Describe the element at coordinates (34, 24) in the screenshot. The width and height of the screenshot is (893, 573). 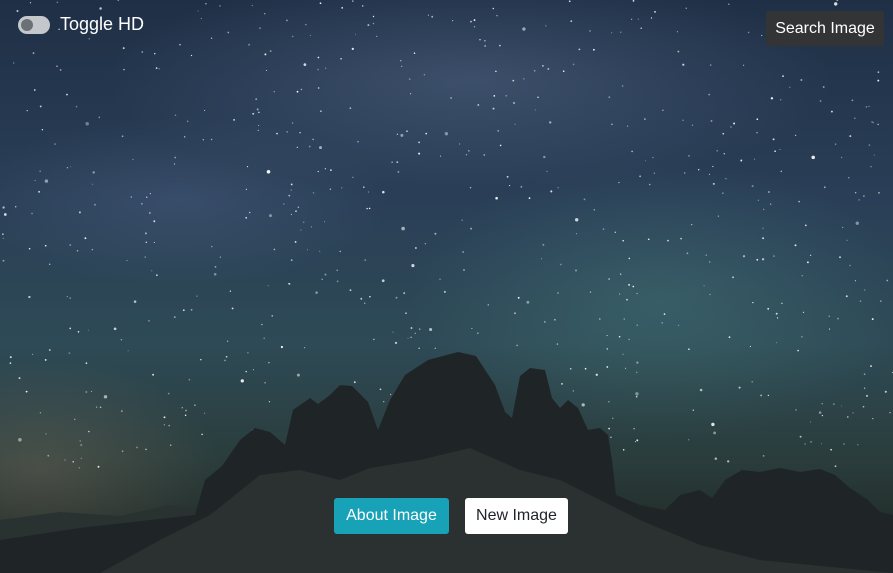
I see `hd-toggle-switch` at that location.